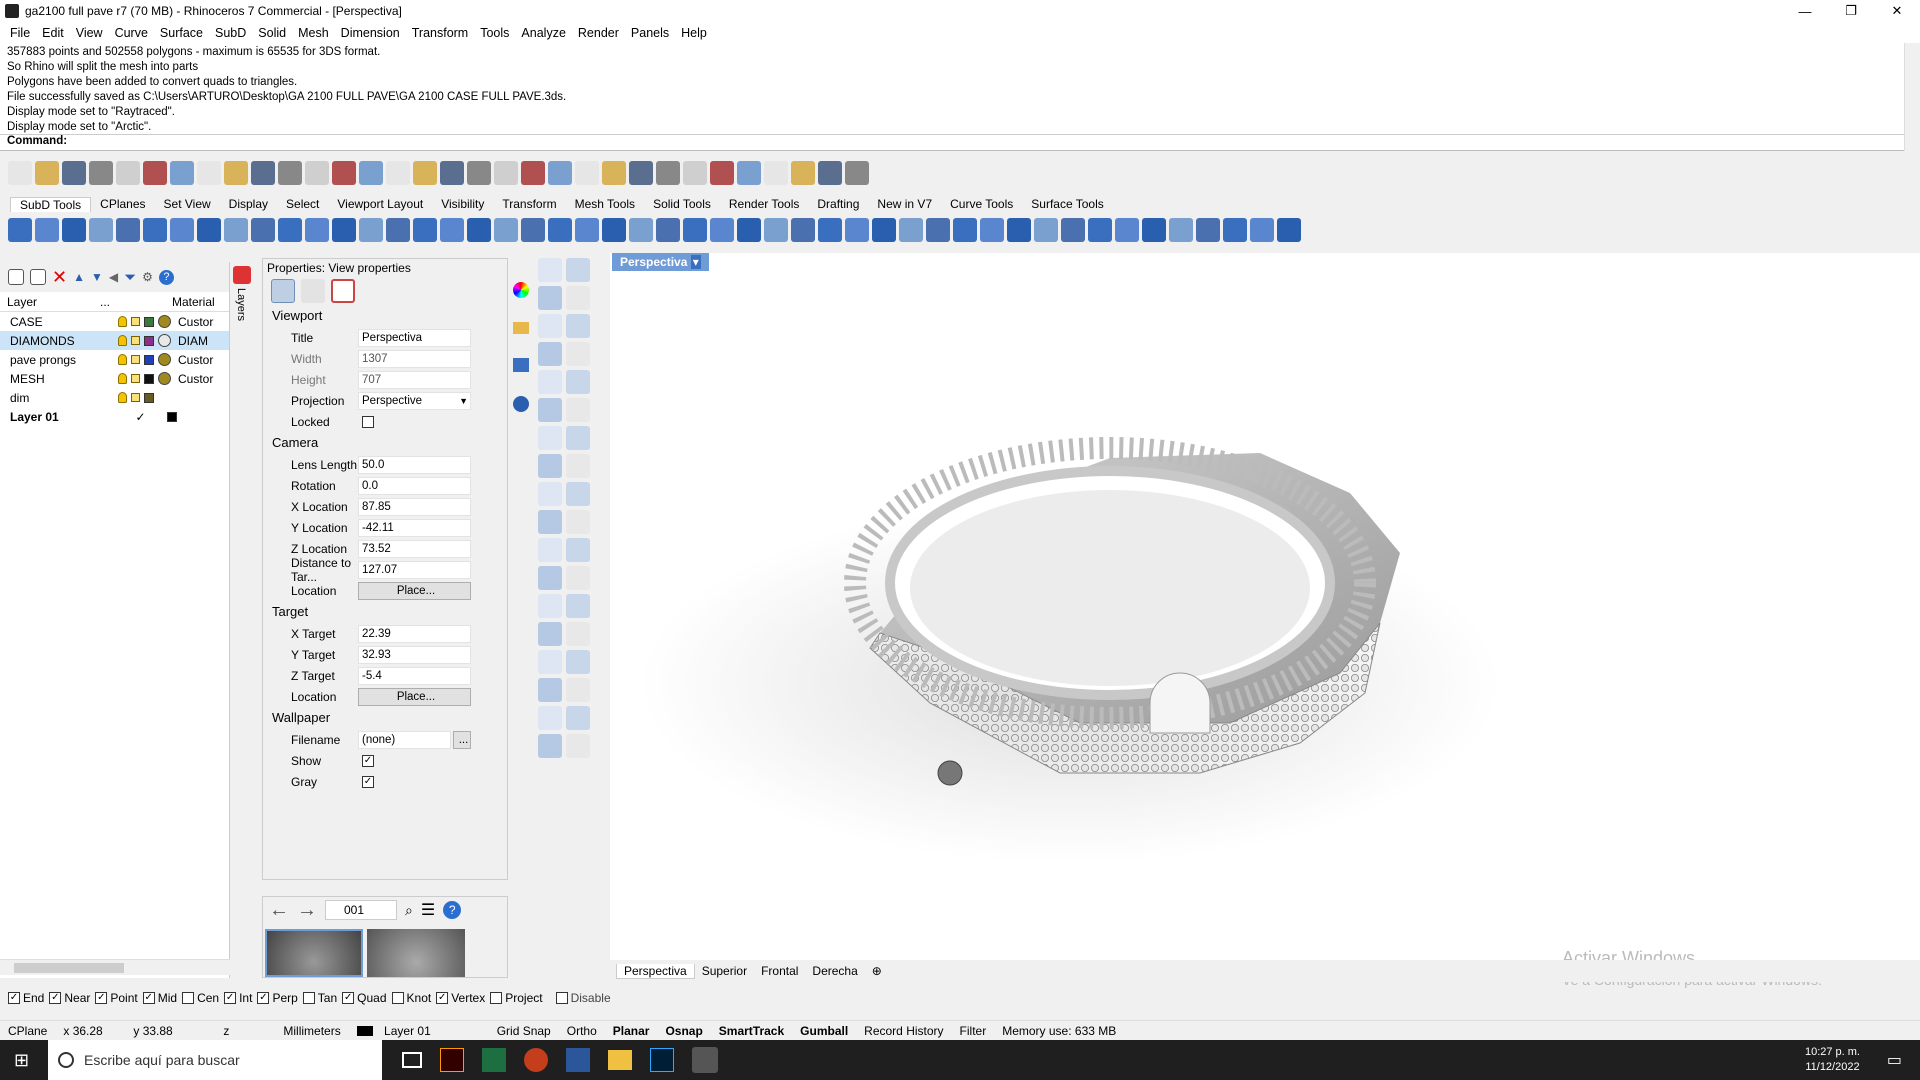 The image size is (1920, 1080). I want to click on z-location-field: 73.52, so click(414, 548).